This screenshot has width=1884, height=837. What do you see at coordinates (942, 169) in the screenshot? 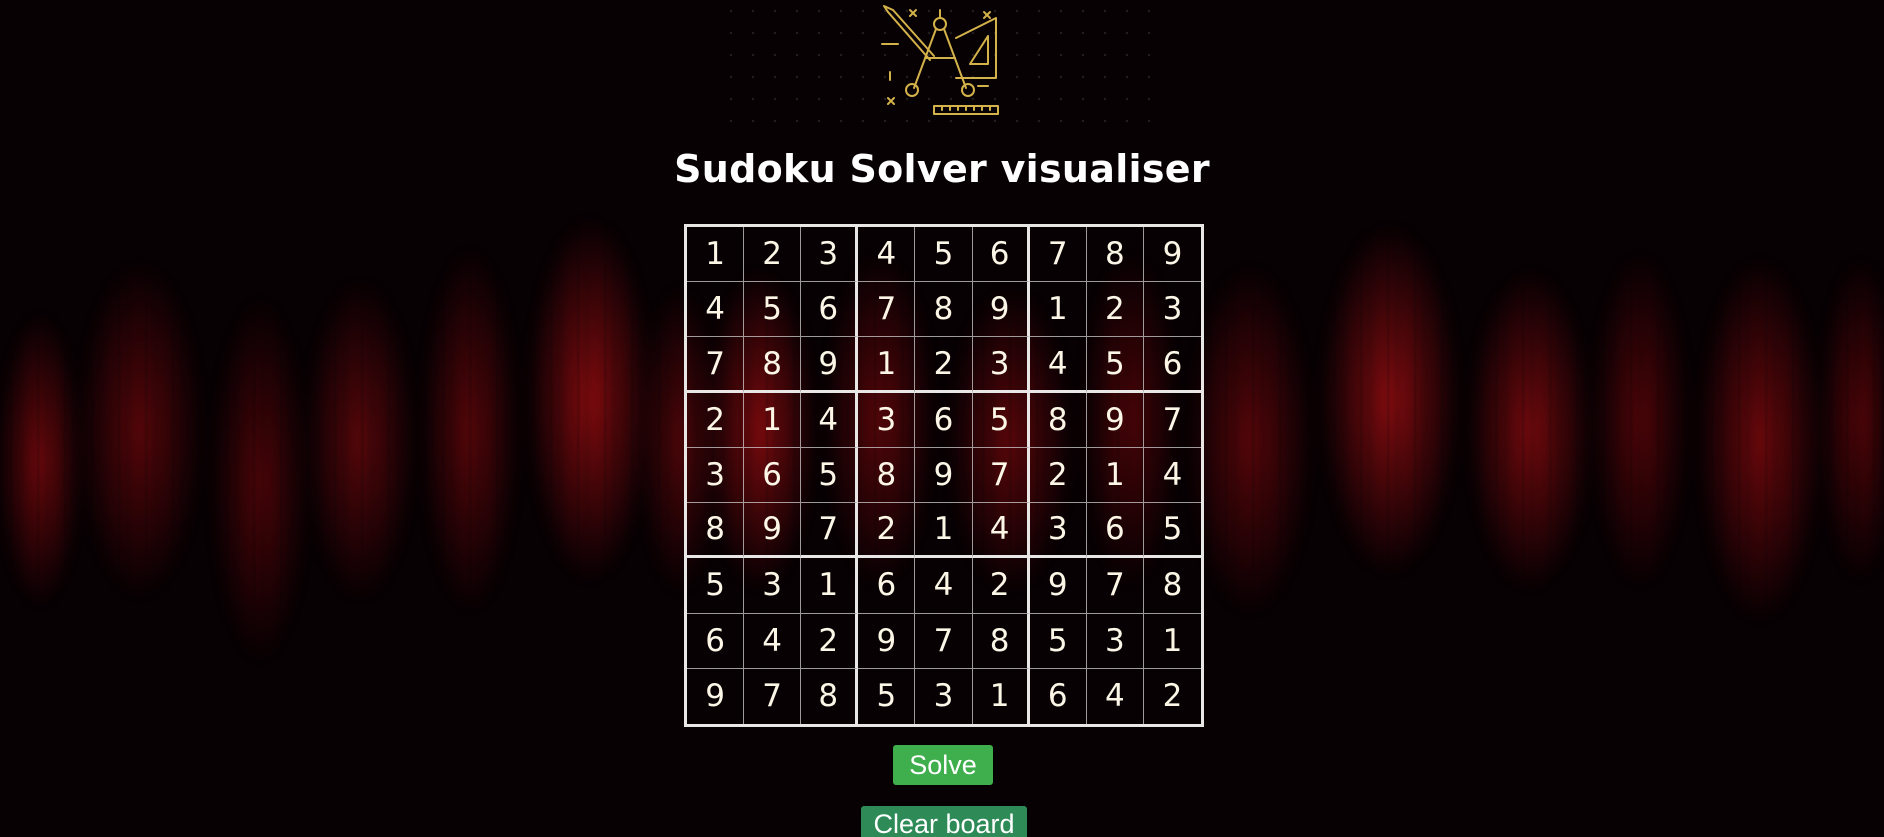
I see `page-title: Sudoku Solver visualiser` at bounding box center [942, 169].